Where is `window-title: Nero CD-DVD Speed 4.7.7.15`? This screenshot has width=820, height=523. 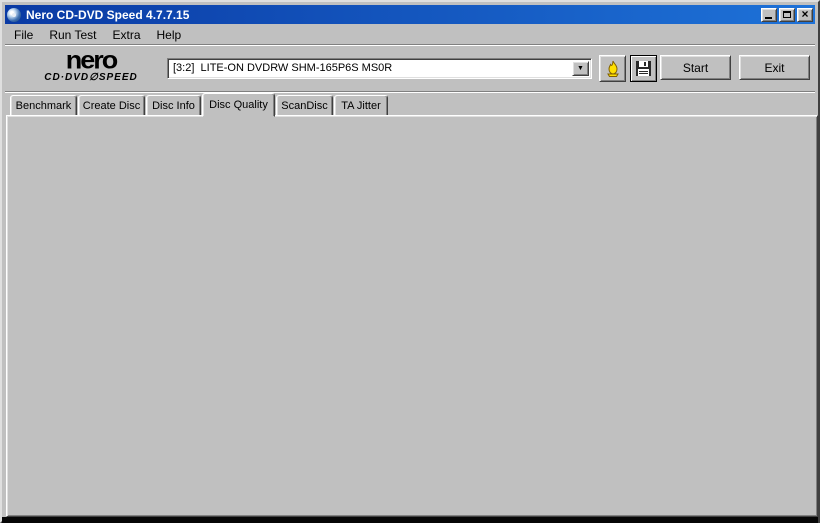 window-title: Nero CD-DVD Speed 4.7.7.15 is located at coordinates (108, 14).